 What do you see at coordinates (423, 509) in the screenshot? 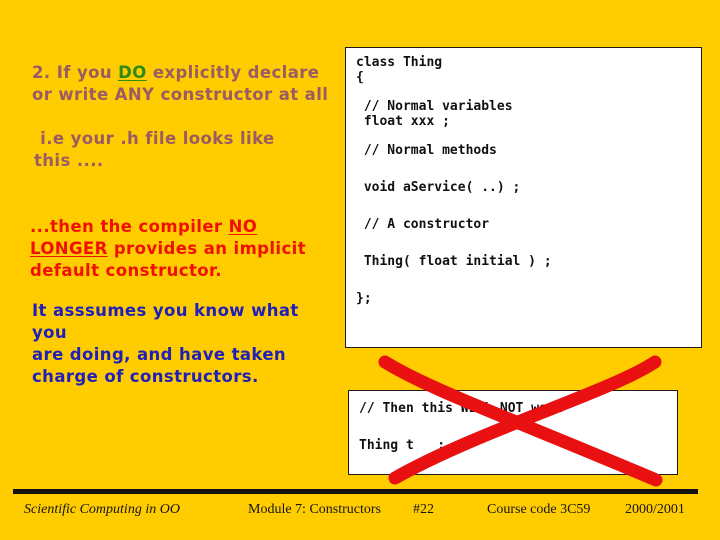
I see `footer-slide-number: #22` at bounding box center [423, 509].